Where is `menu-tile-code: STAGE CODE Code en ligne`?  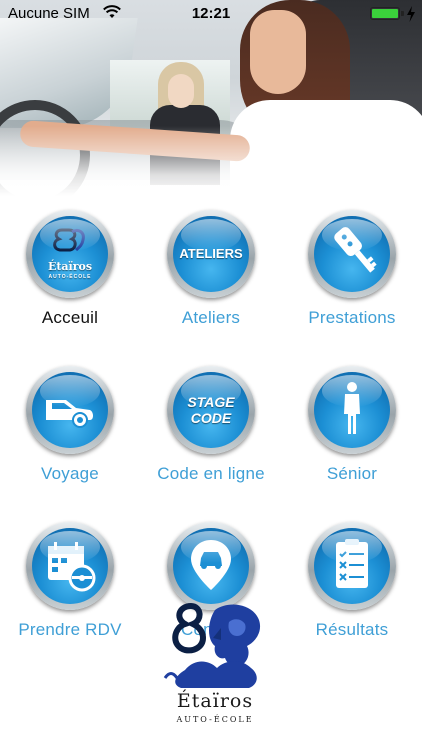
menu-tile-code: STAGE CODE Code en ligne is located at coordinates (211, 425).